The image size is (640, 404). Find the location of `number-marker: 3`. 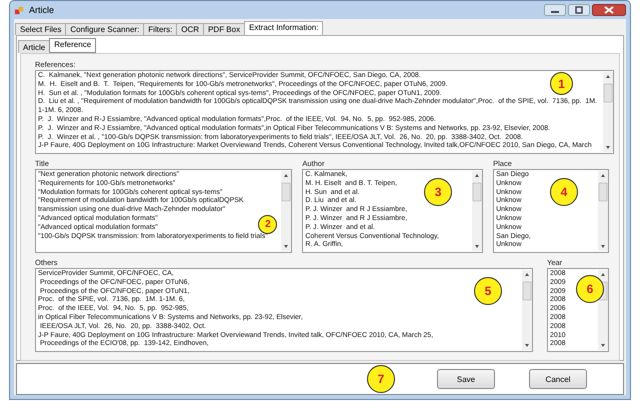

number-marker: 3 is located at coordinates (438, 192).